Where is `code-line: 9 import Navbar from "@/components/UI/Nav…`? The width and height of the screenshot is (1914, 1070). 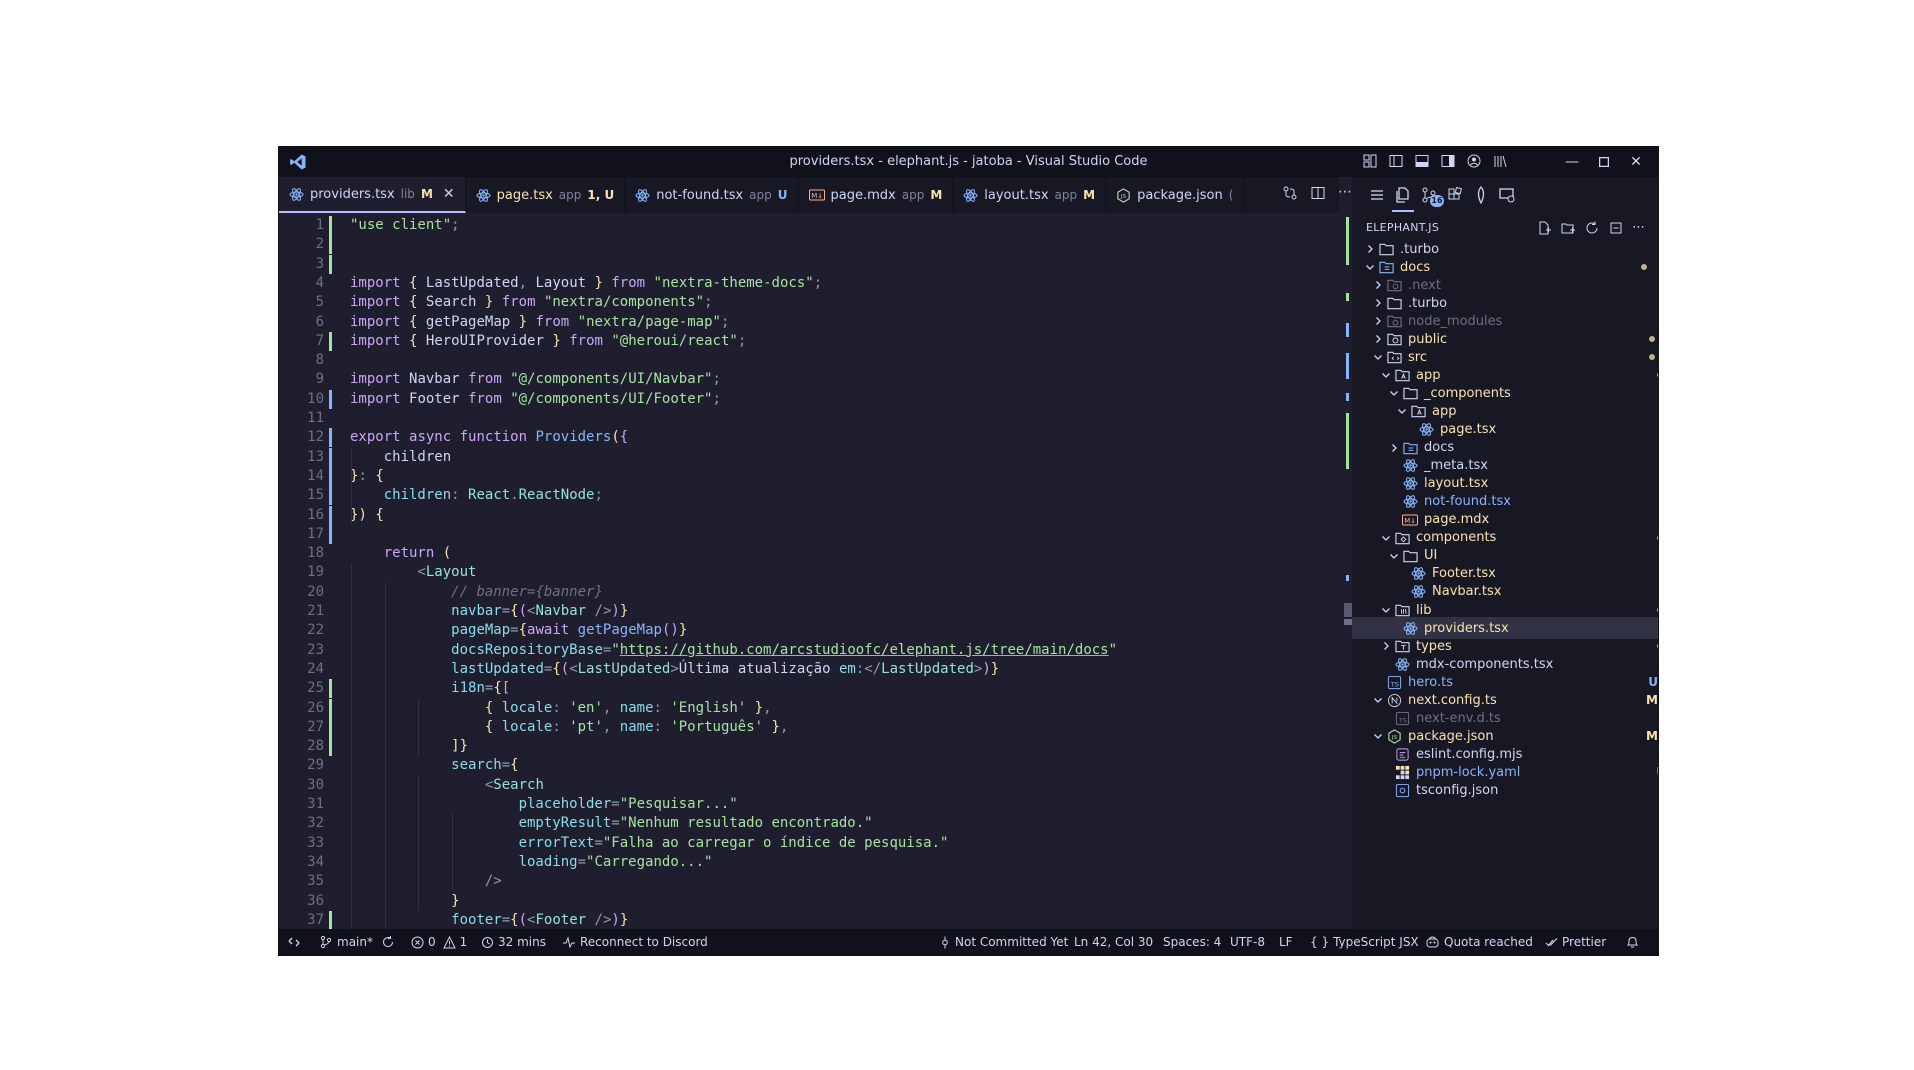
code-line: 9 import Navbar from "@/components/UI/Nav… is located at coordinates (809, 379).